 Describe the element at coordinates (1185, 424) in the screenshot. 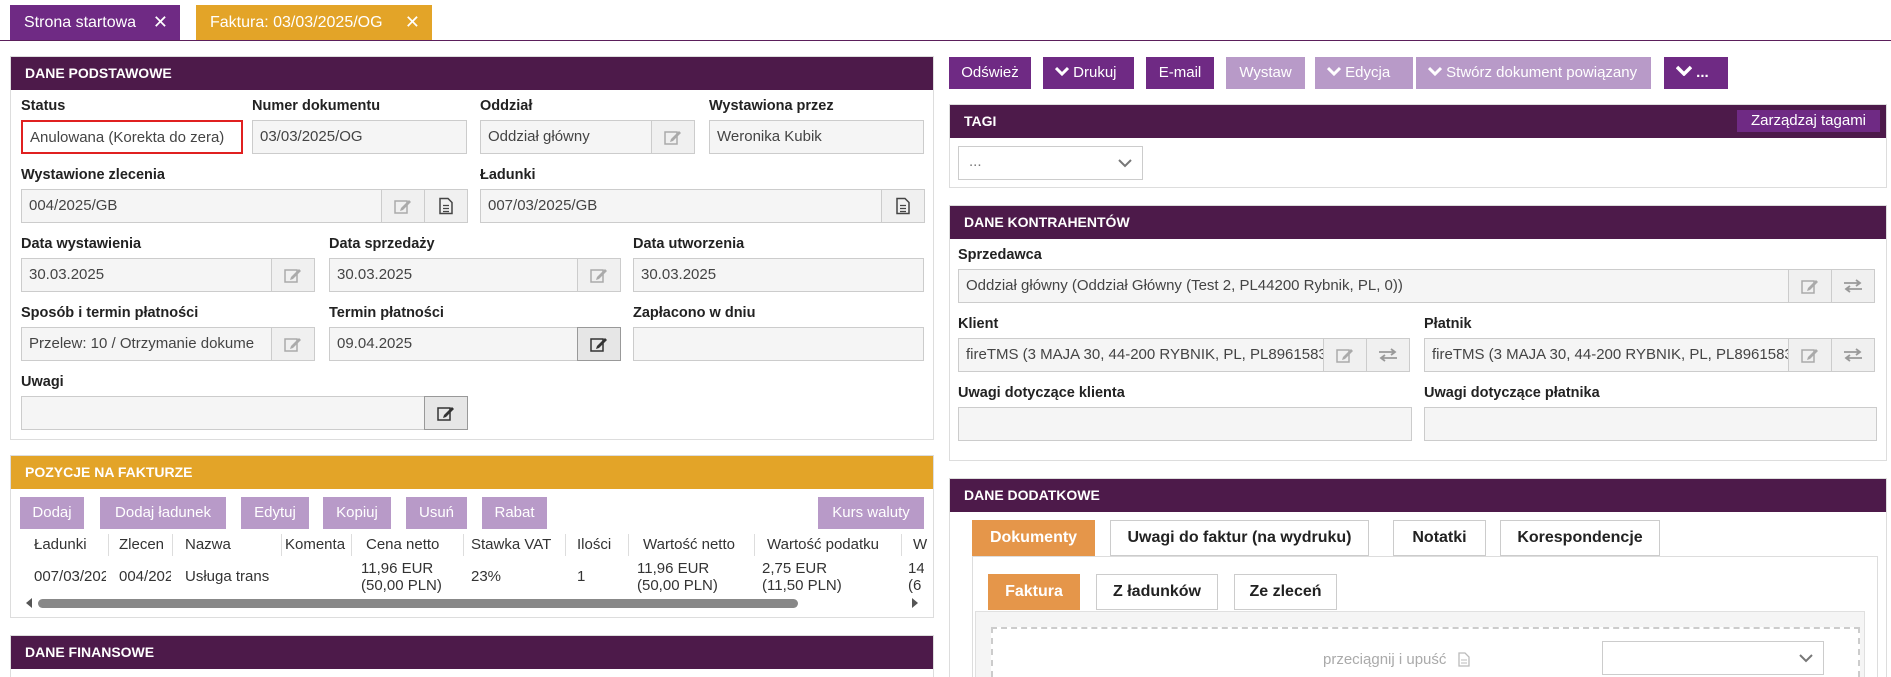

I see `client-notes-field` at that location.